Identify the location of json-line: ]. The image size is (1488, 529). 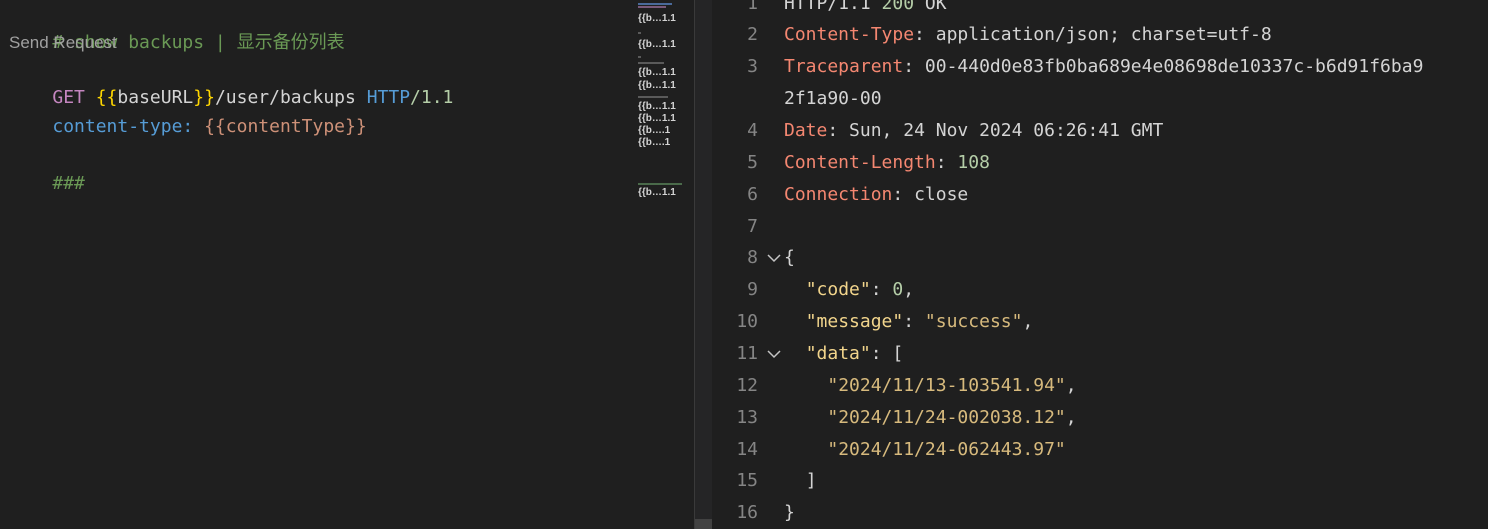
(800, 481).